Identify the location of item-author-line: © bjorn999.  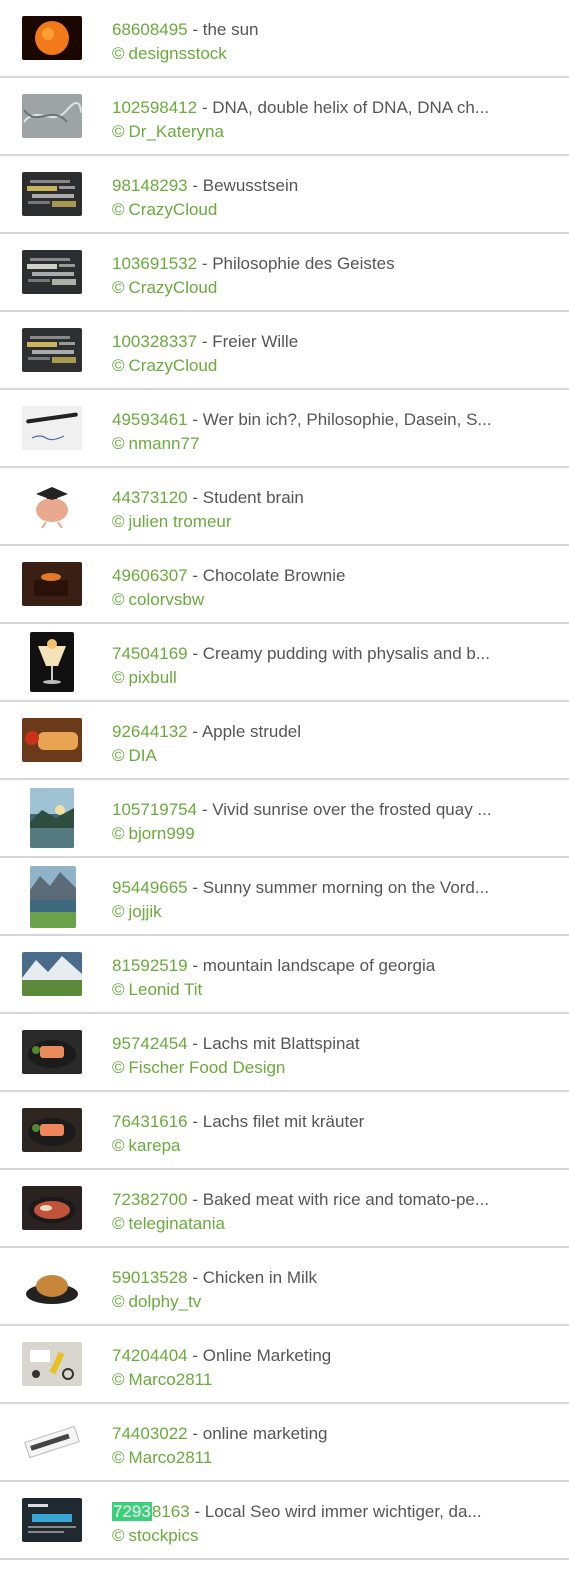
(322, 834).